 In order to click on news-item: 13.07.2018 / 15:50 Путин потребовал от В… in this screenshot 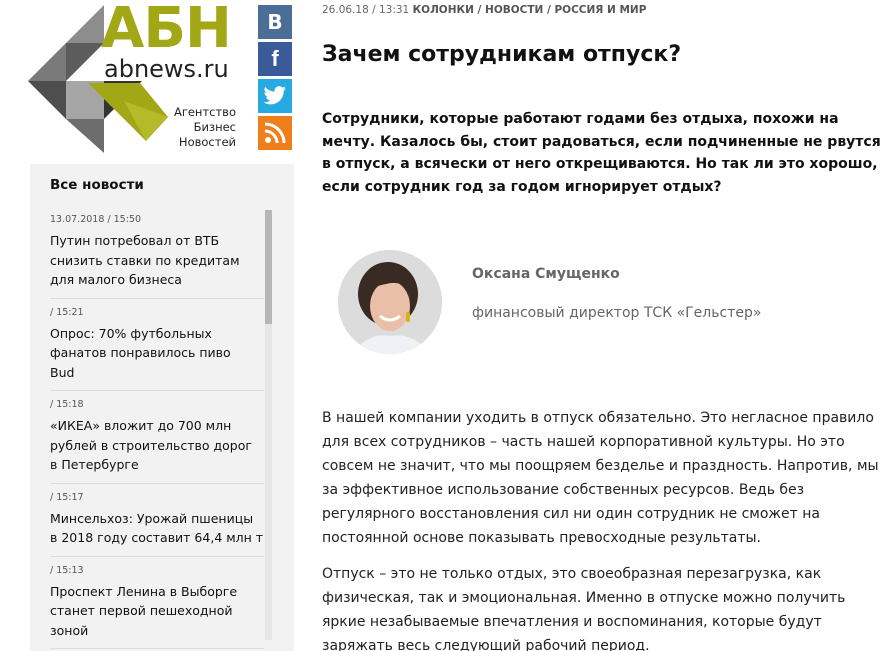, I will do `click(157, 252)`.